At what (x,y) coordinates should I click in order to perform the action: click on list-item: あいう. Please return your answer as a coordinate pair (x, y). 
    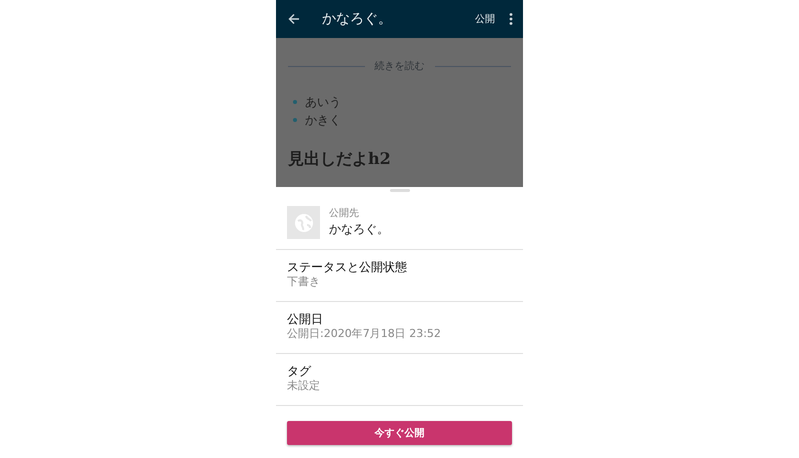
    Looking at the image, I should click on (323, 102).